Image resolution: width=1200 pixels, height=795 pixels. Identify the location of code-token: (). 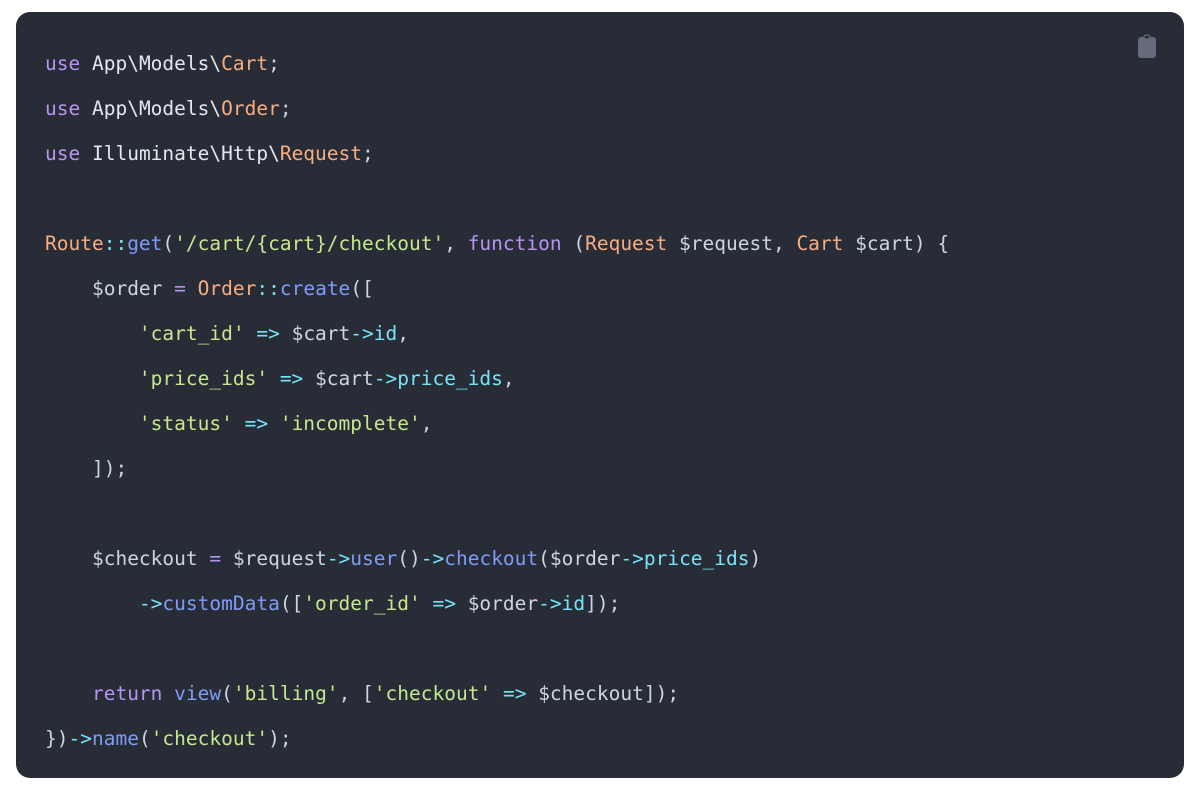
(409, 558).